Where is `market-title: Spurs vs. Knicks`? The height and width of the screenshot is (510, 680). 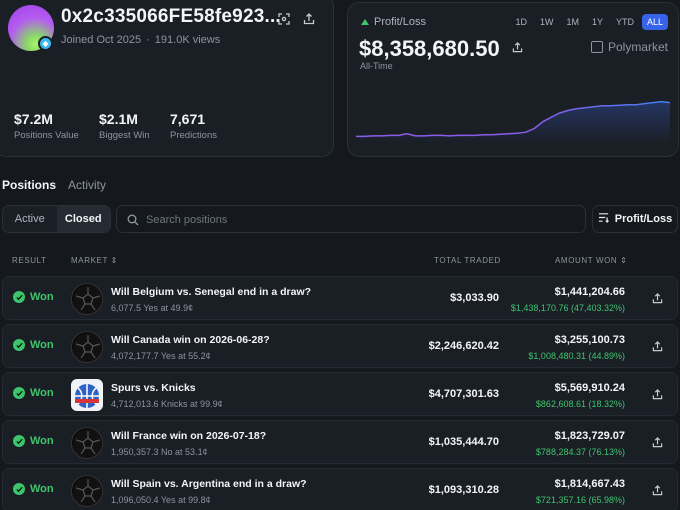 market-title: Spurs vs. Knicks is located at coordinates (153, 388).